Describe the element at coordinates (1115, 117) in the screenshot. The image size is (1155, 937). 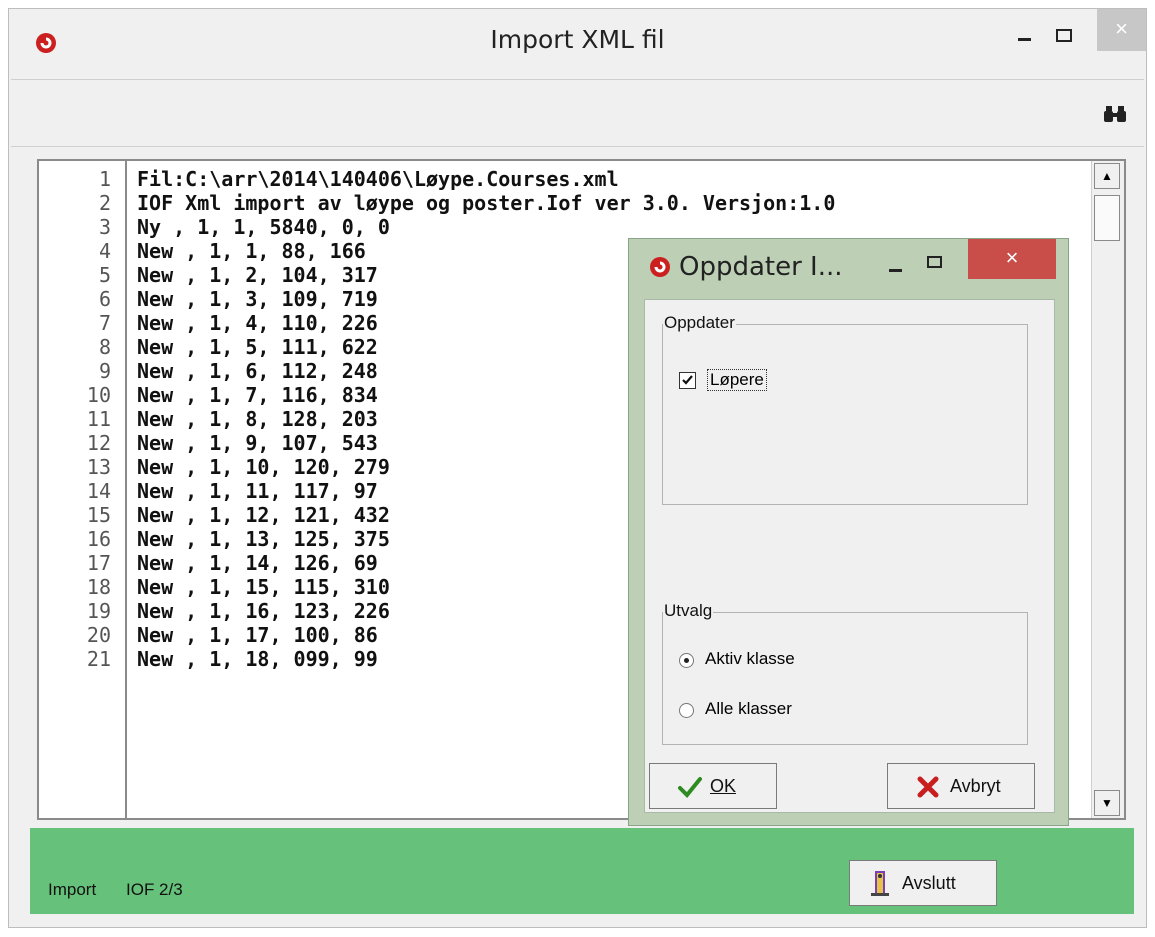
I see `binoculars-icon` at that location.